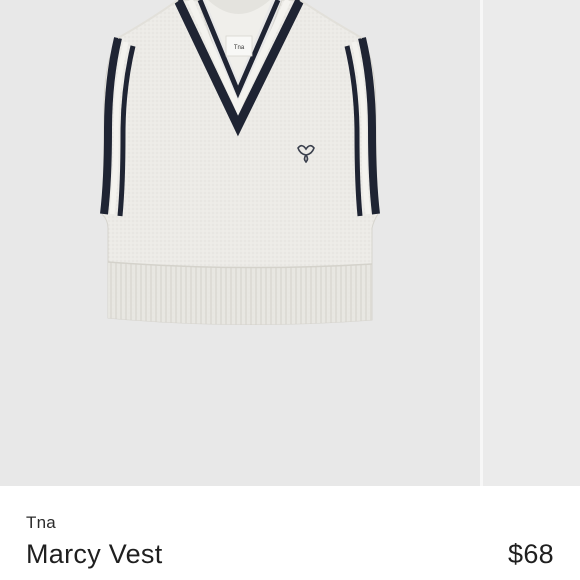 The image size is (580, 580). What do you see at coordinates (94, 554) in the screenshot?
I see `product-title: Marcy Vest` at bounding box center [94, 554].